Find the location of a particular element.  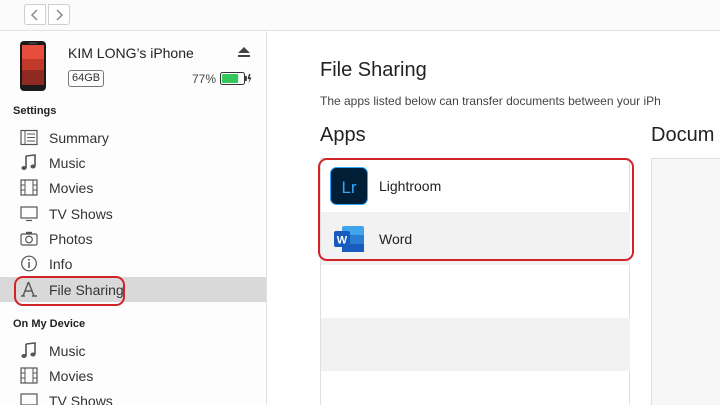

device-name: KIM LONG’s iPhone is located at coordinates (131, 53).